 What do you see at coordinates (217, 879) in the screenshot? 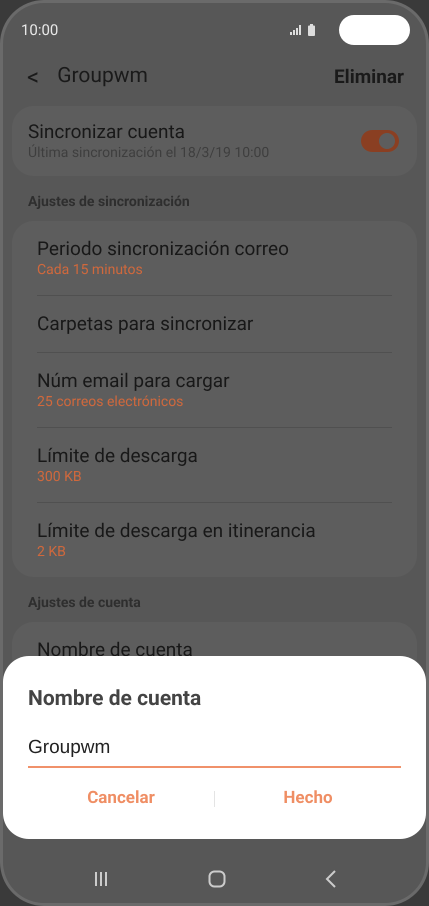
I see `home-icon` at bounding box center [217, 879].